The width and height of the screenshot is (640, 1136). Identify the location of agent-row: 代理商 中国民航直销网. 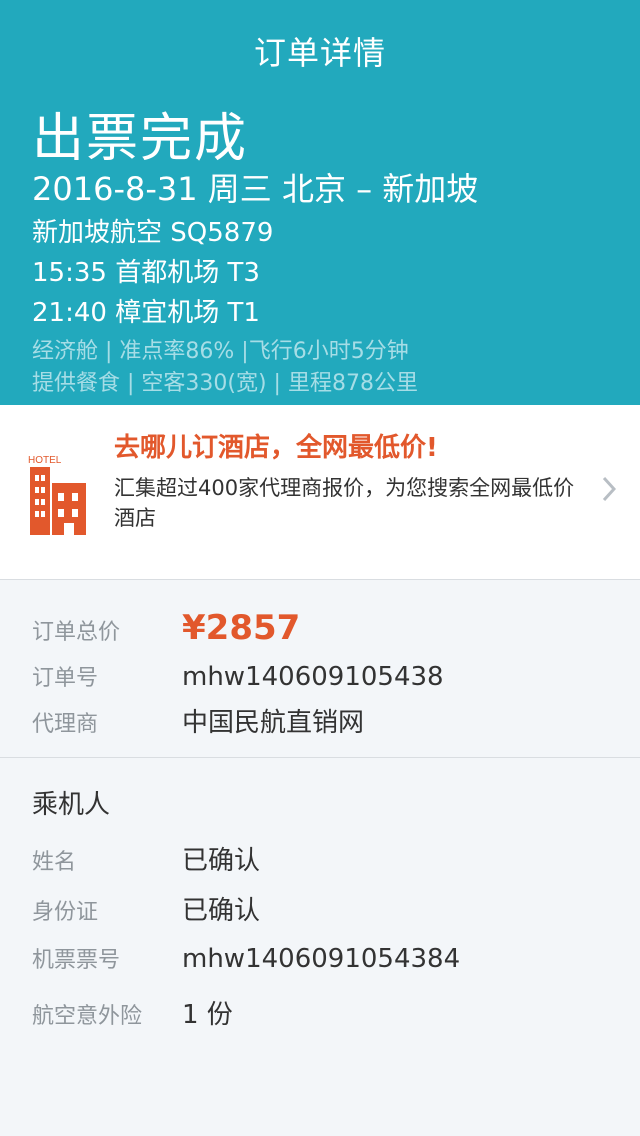
(198, 720).